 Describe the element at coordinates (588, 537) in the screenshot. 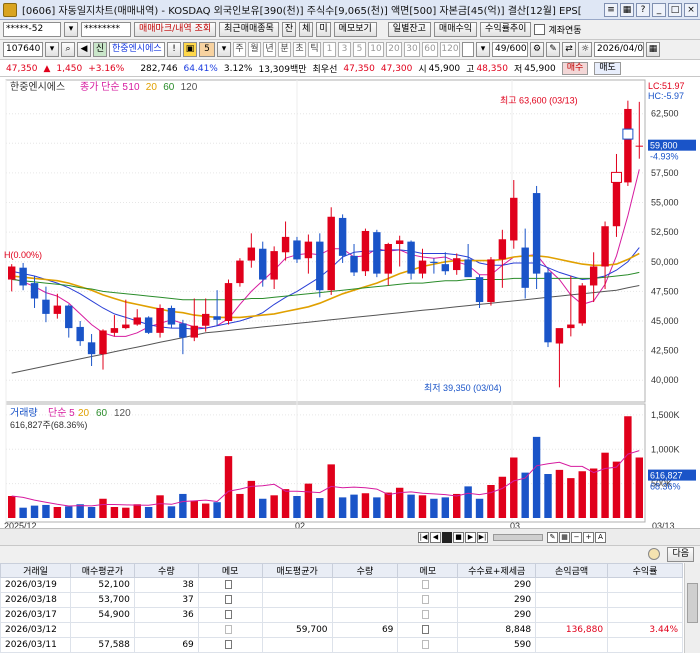

I see `zoom-in-icon: +` at that location.